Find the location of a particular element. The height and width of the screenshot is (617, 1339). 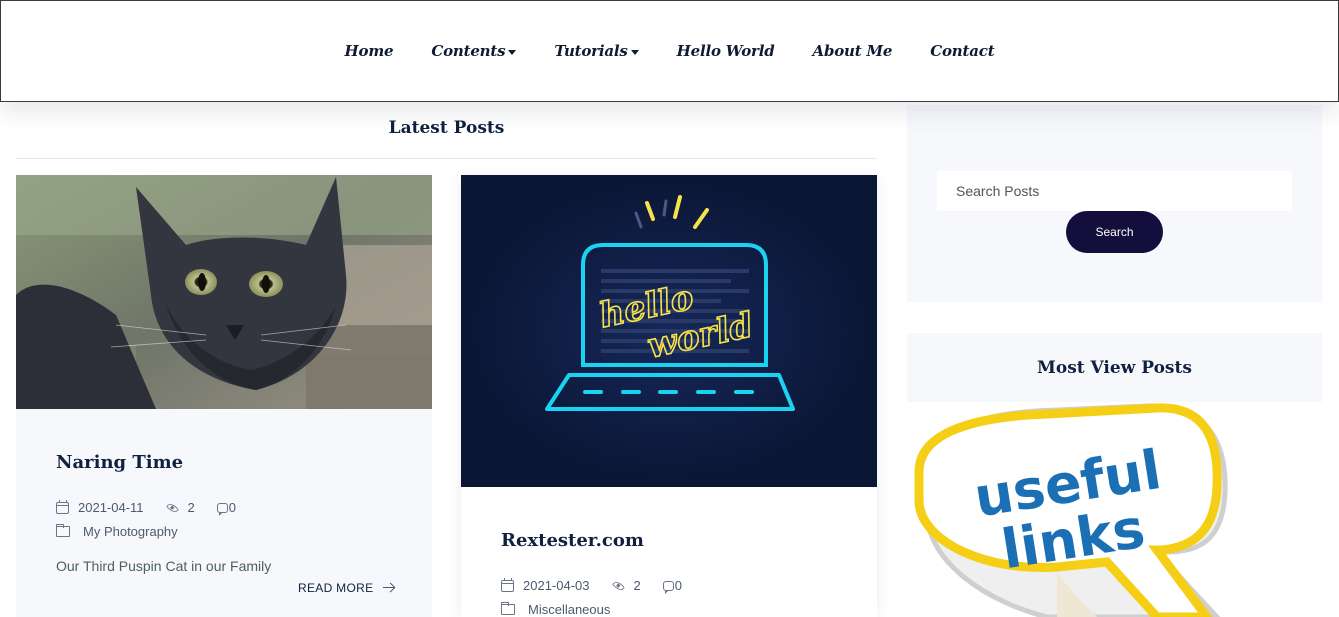

post-date-value: 2021-04-03 is located at coordinates (556, 585).